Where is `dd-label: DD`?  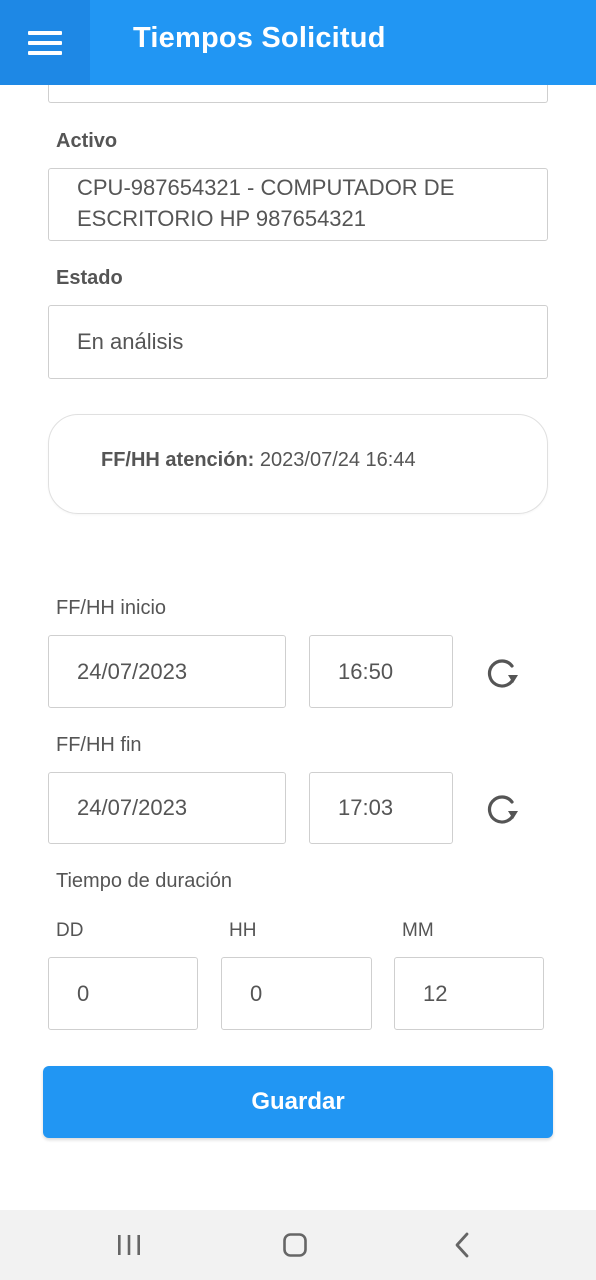 dd-label: DD is located at coordinates (70, 930).